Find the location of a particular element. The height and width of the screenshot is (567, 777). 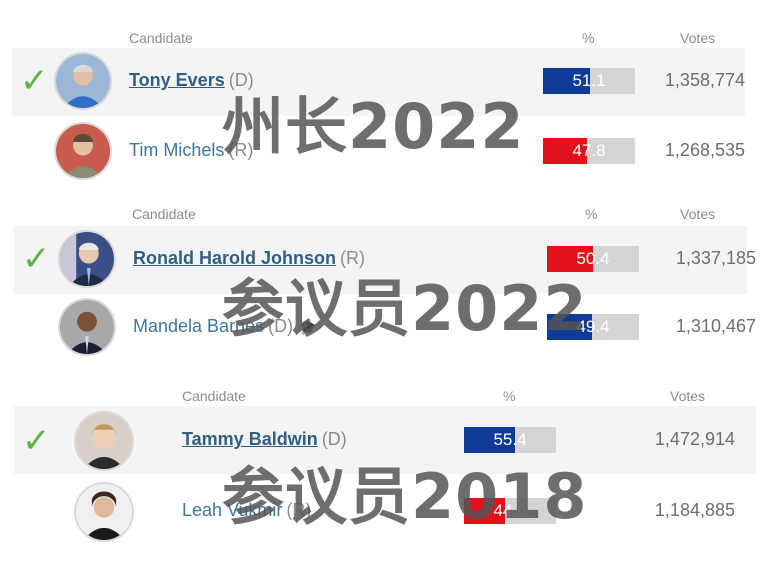

race-overlay-label: 州长2022 is located at coordinates (373, 126).